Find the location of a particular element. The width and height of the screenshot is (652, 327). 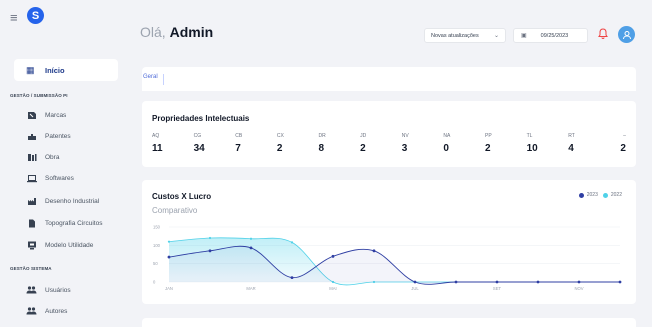

page-title: Olá, Admin is located at coordinates (176, 32).